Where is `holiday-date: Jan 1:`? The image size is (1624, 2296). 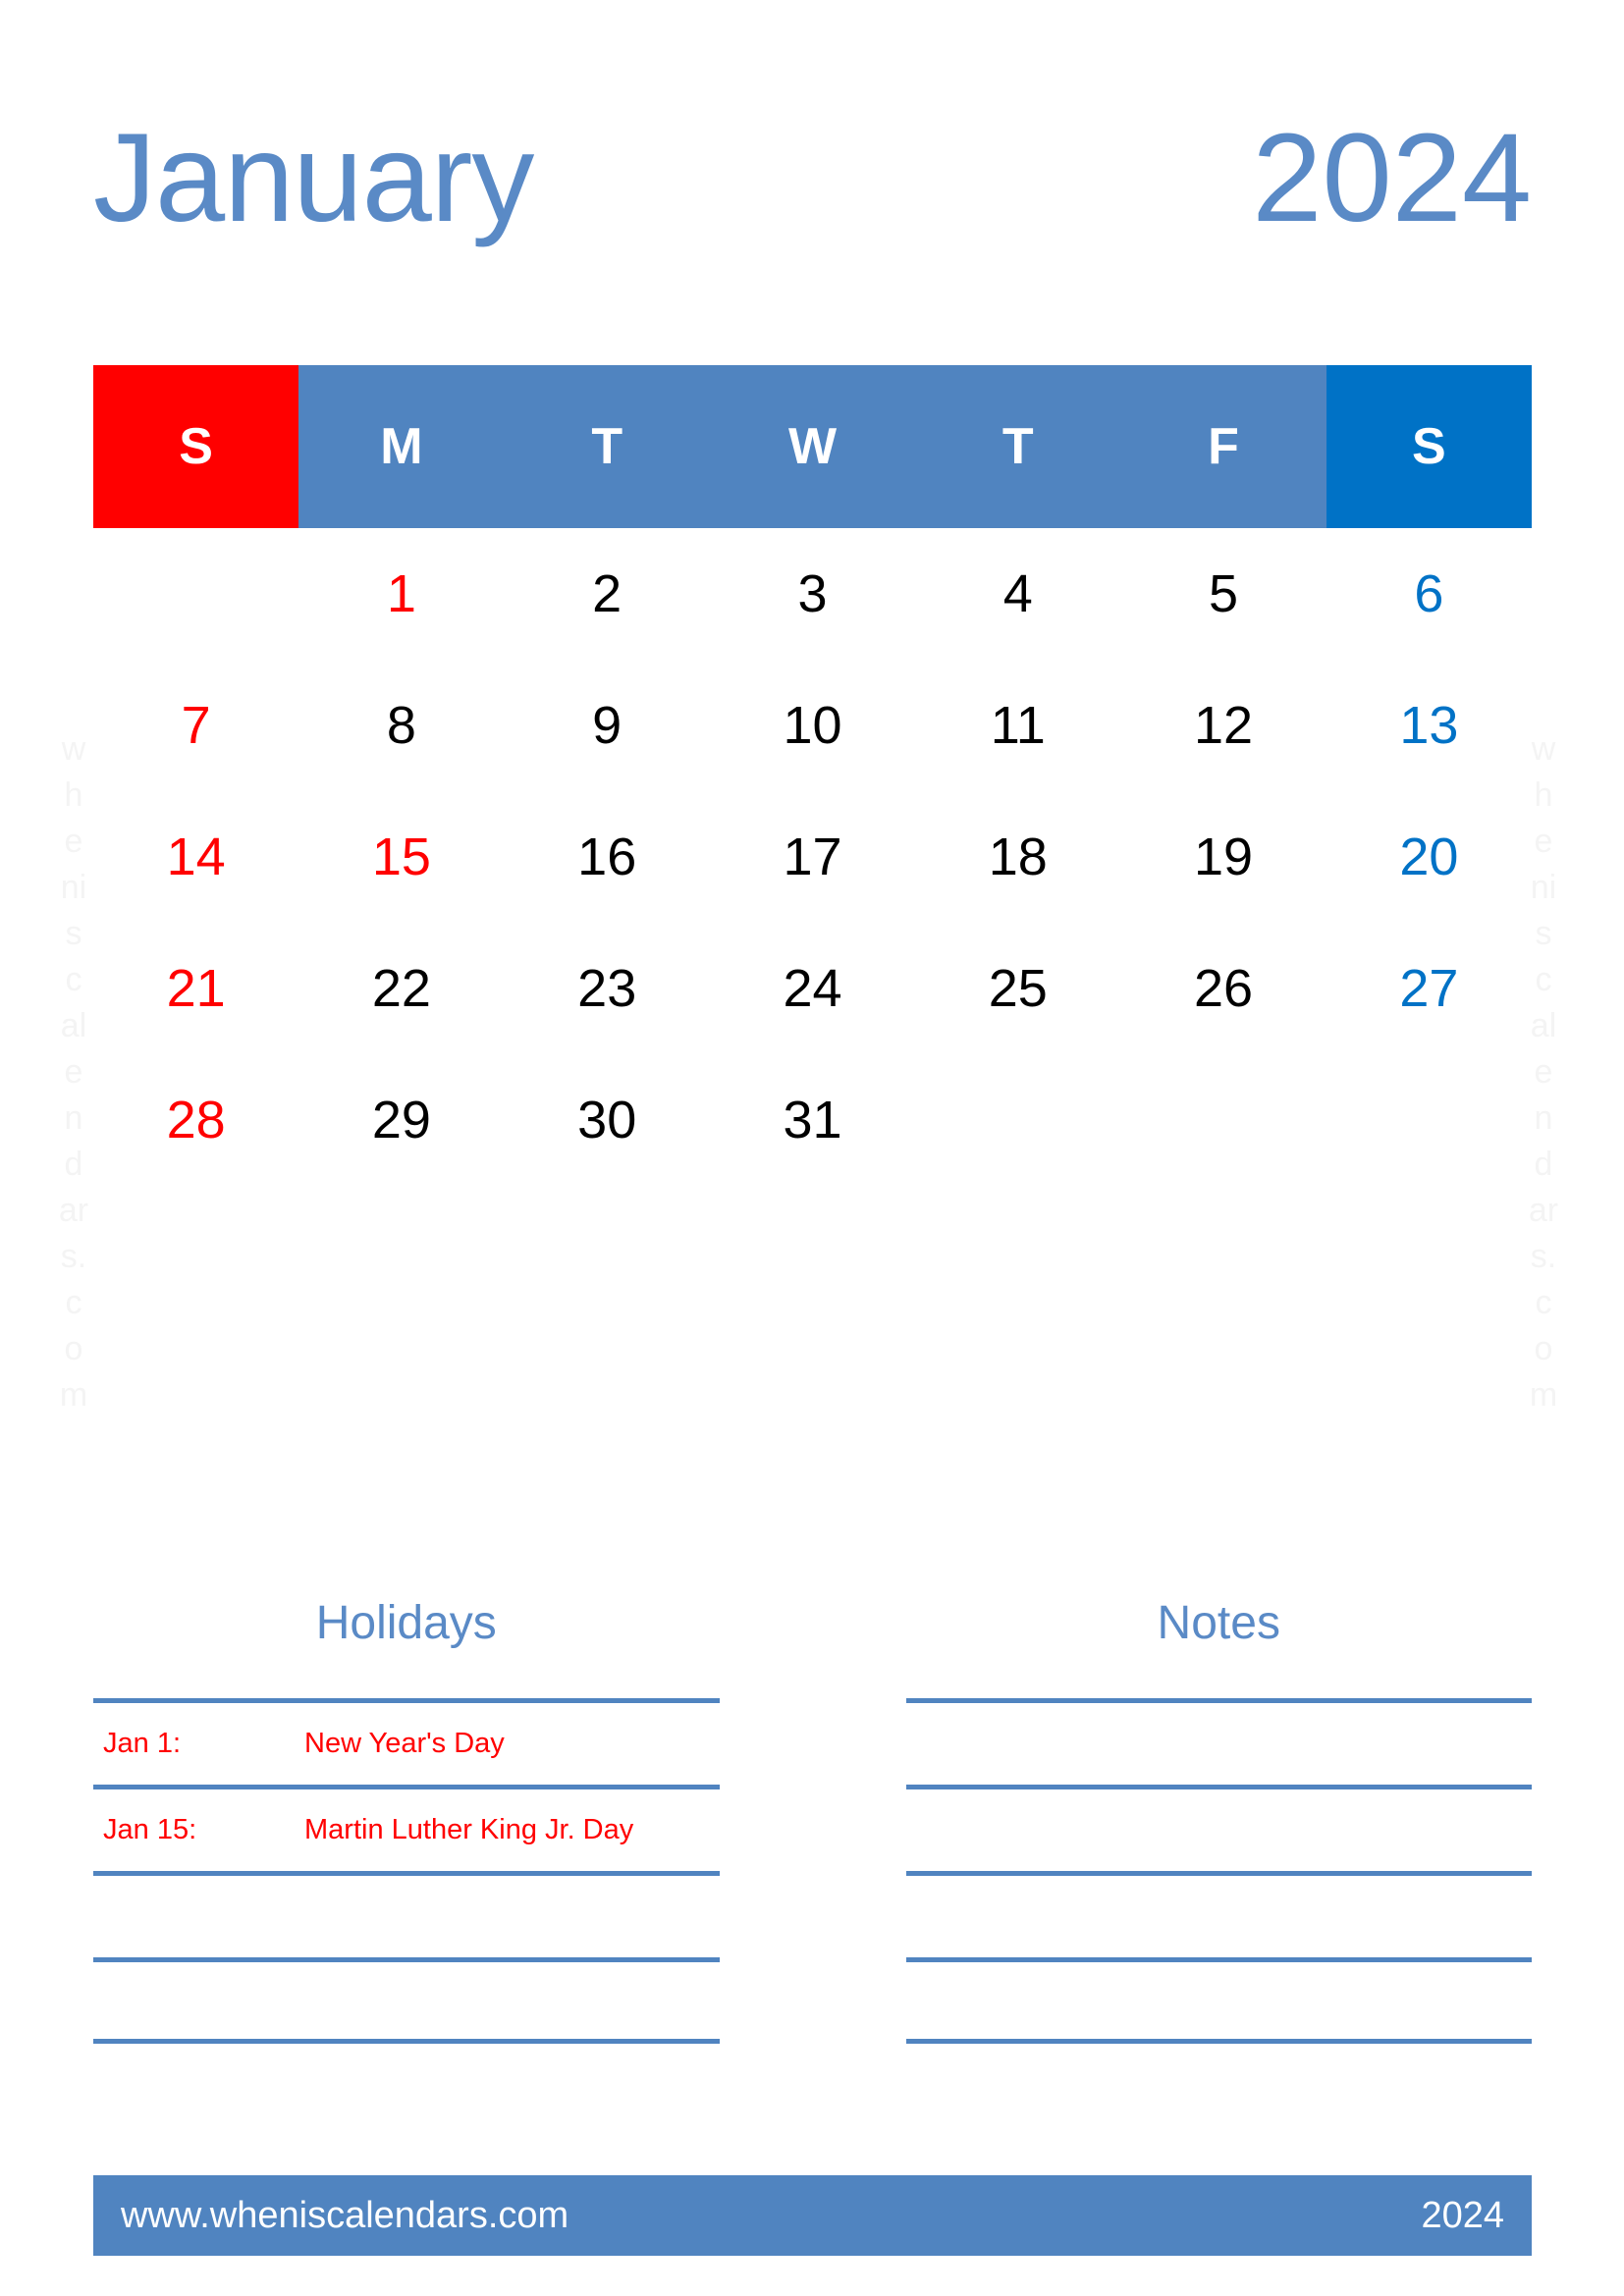 holiday-date: Jan 1: is located at coordinates (142, 1743).